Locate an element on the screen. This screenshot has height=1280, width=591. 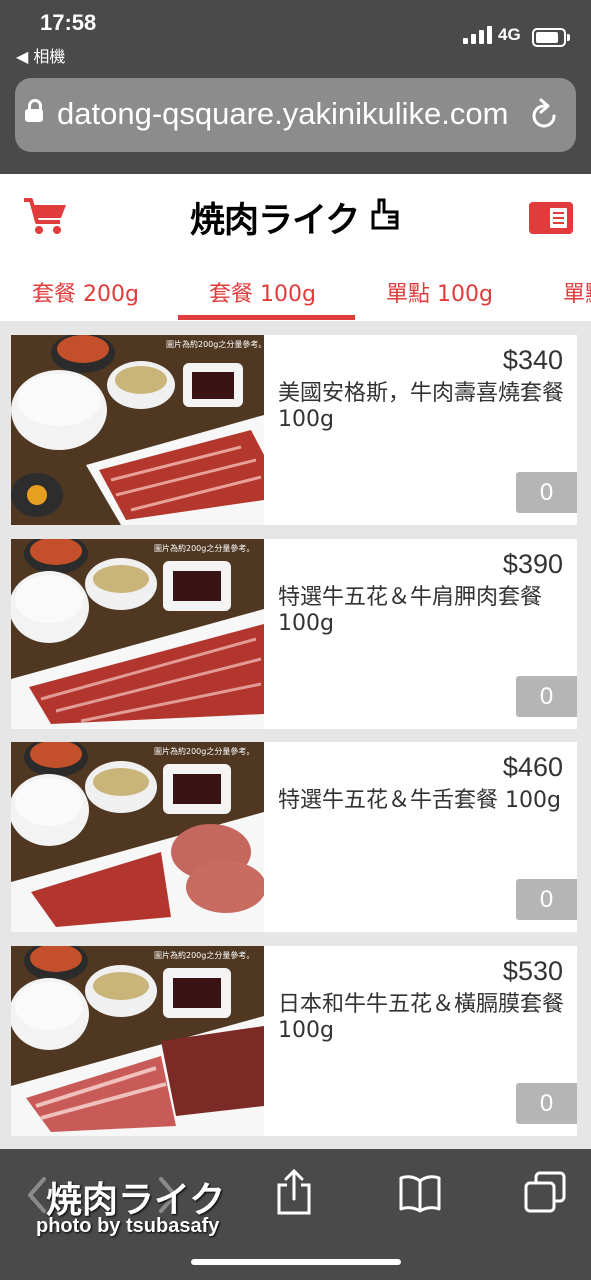
tab-set-200g: 套餐 200g is located at coordinates (85, 292).